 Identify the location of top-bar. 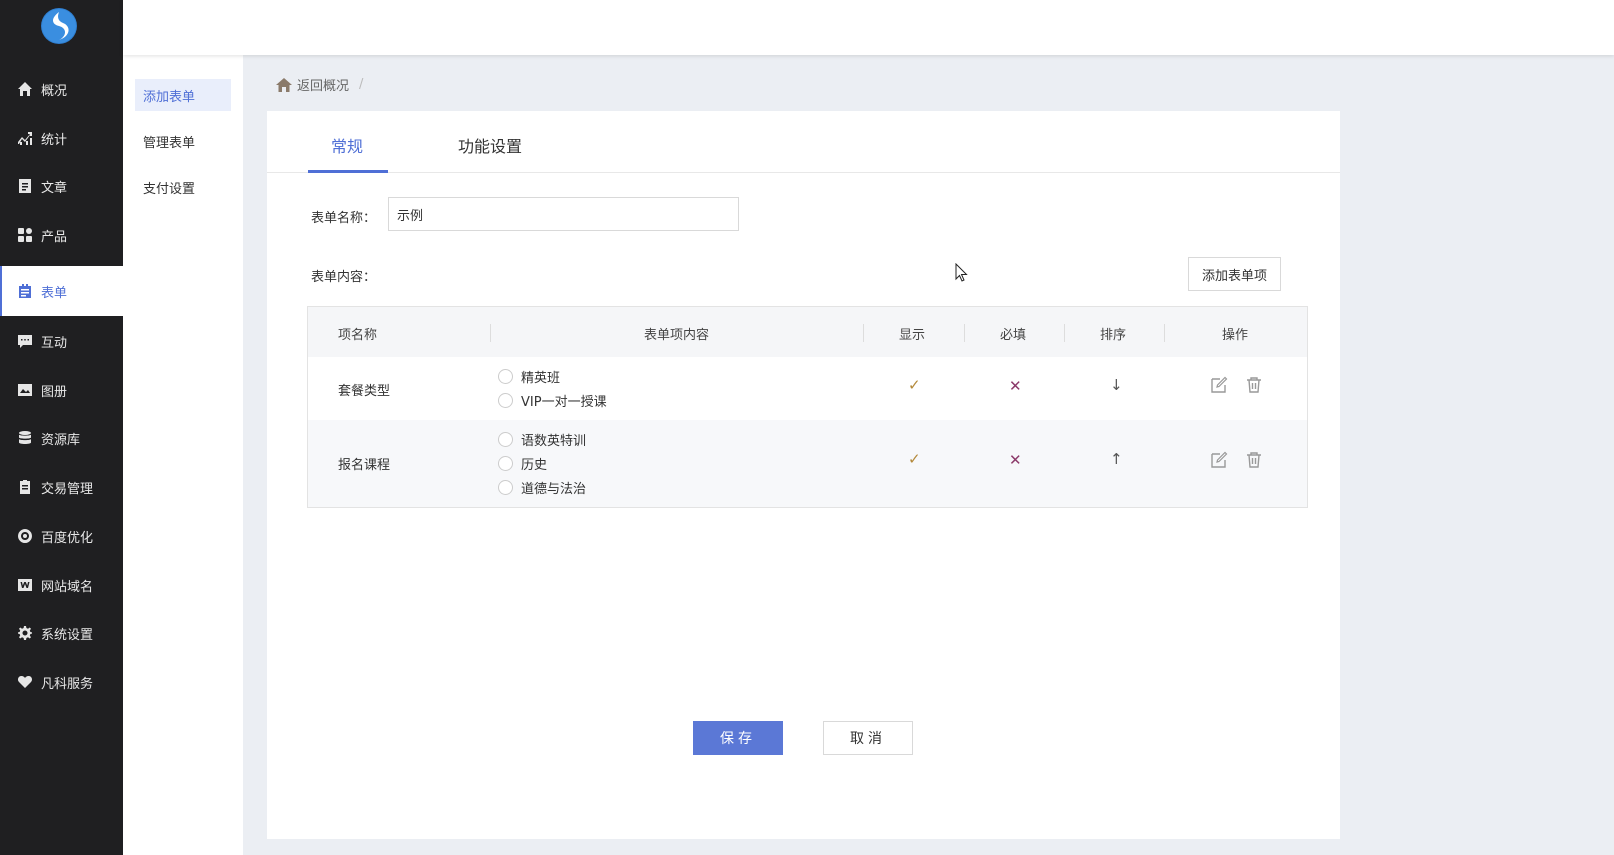
(868, 27).